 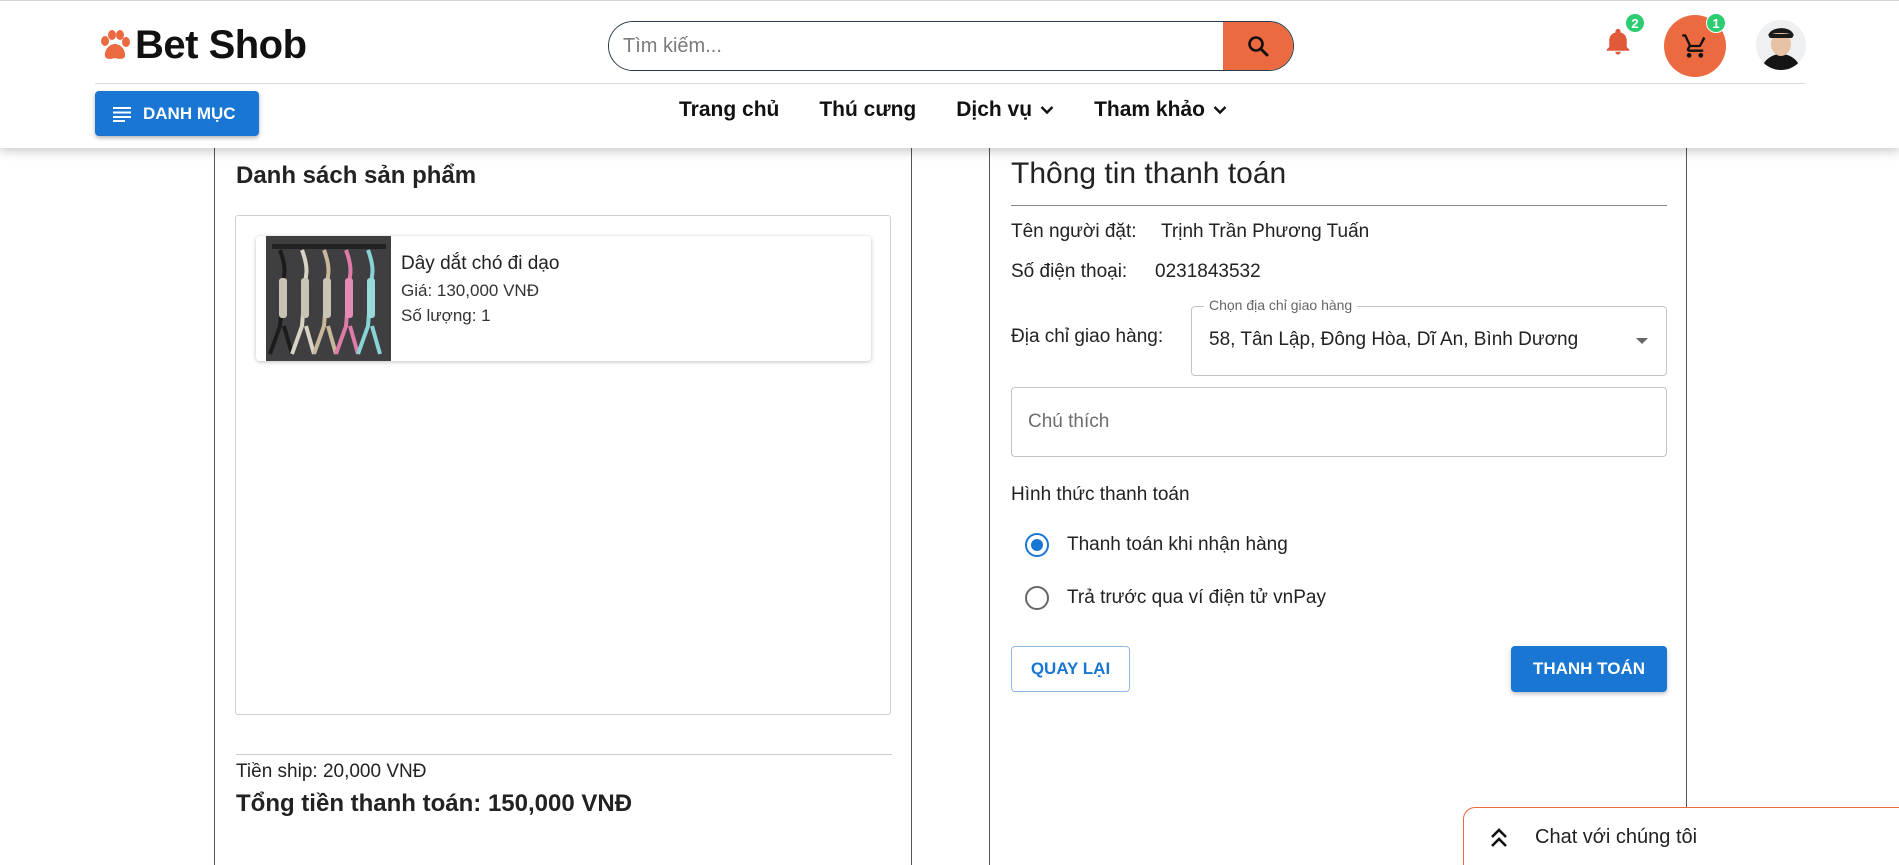 I want to click on notification-count-badge: 2, so click(x=1635, y=23).